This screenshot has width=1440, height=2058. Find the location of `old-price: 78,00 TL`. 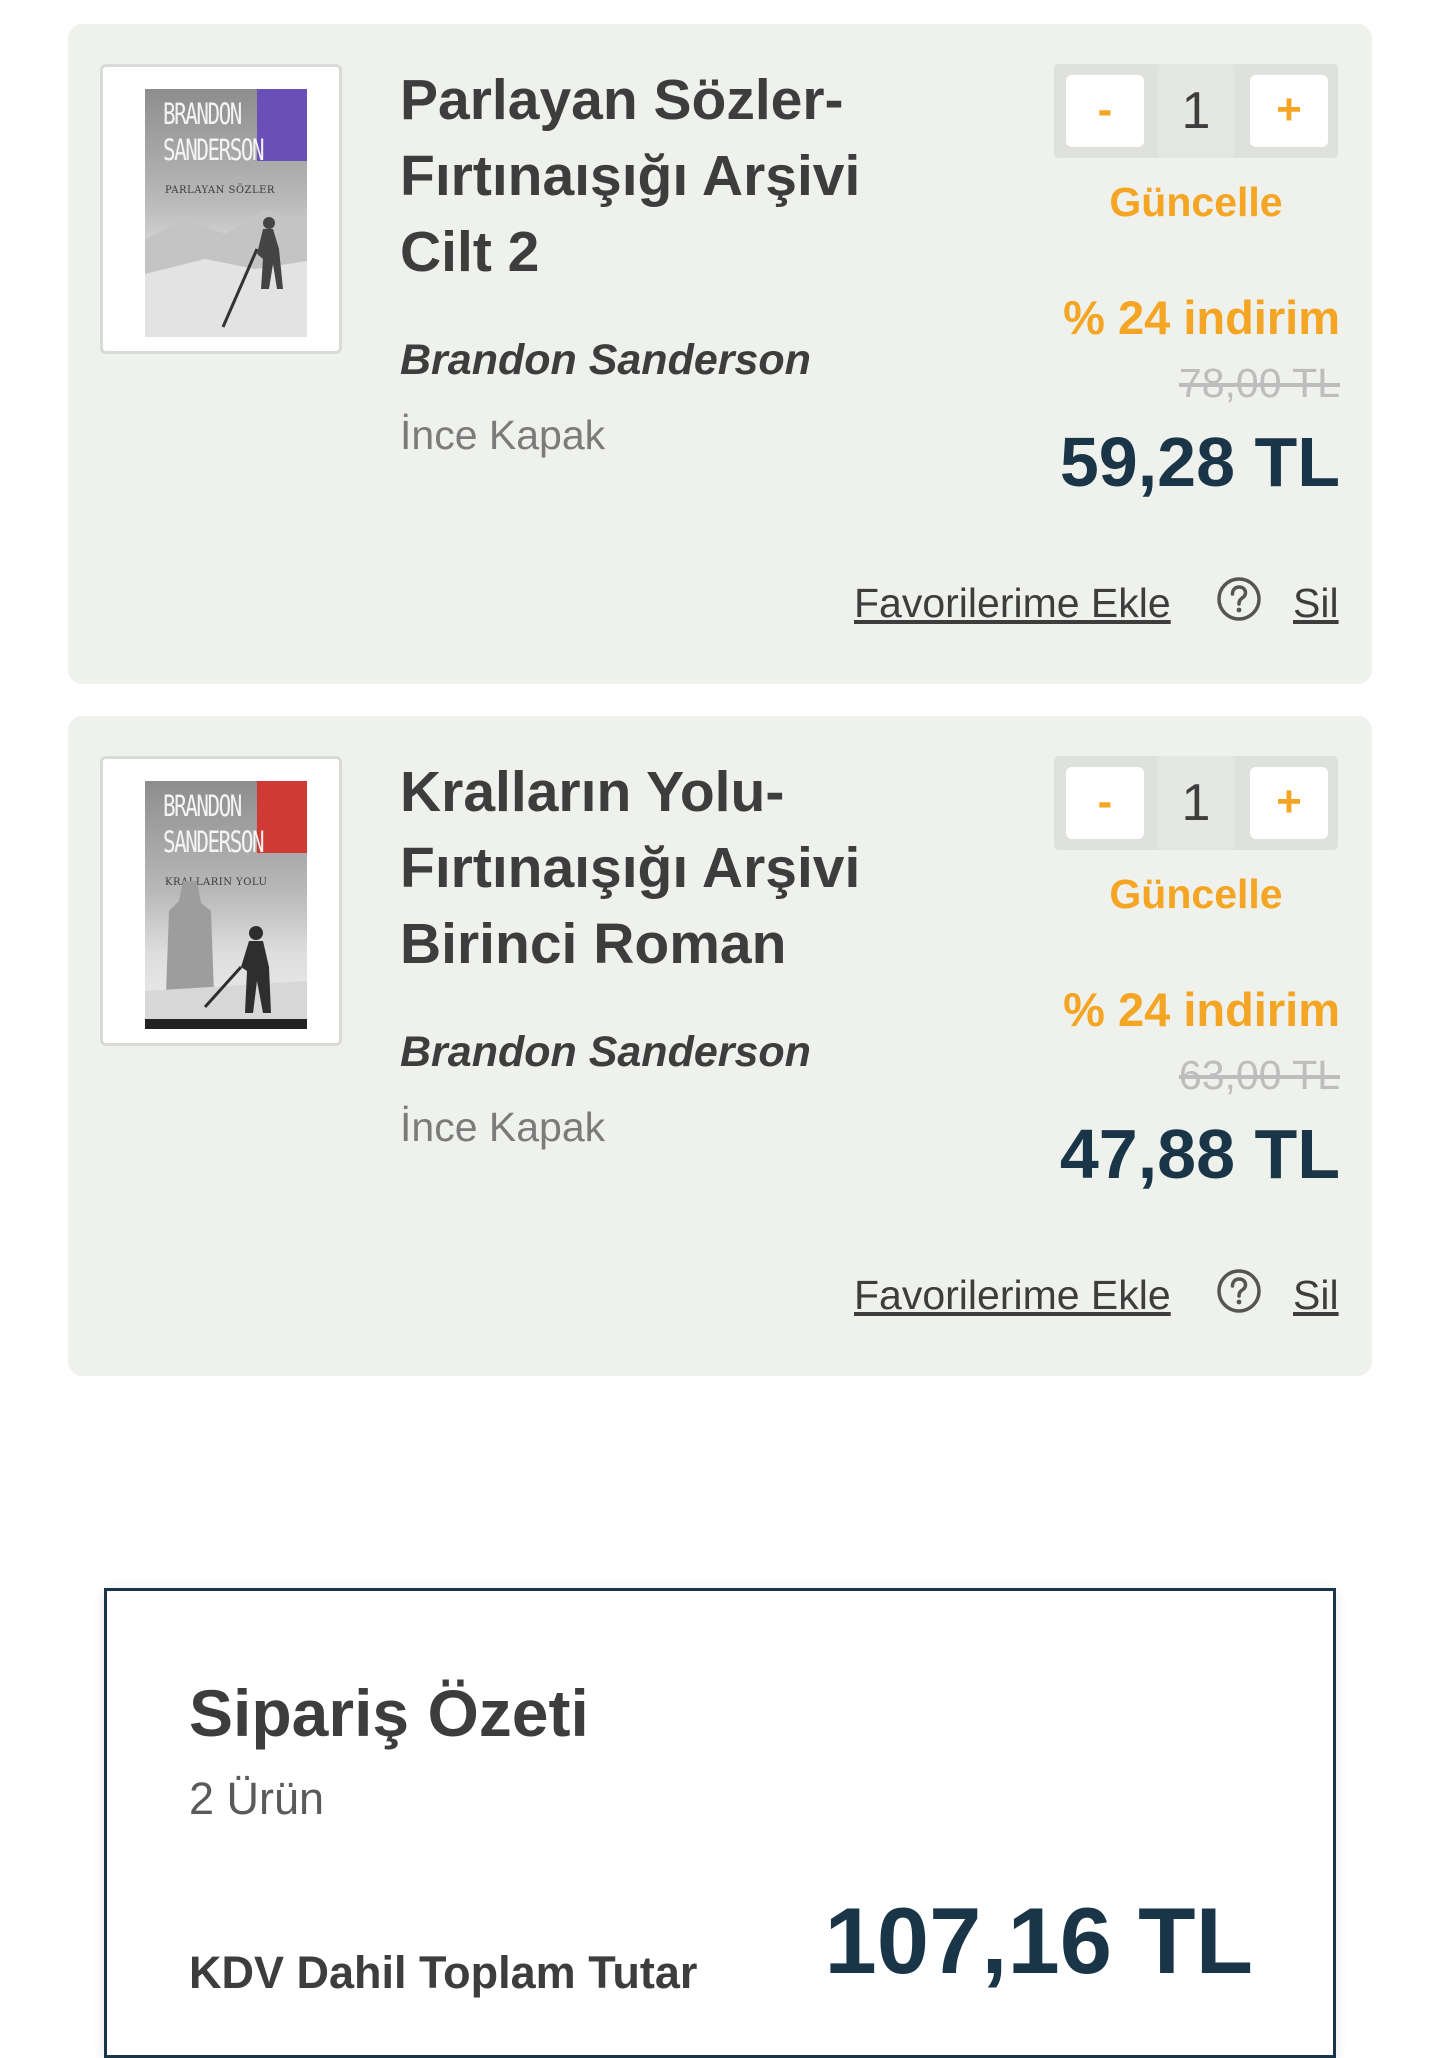

old-price: 78,00 TL is located at coordinates (1259, 383).